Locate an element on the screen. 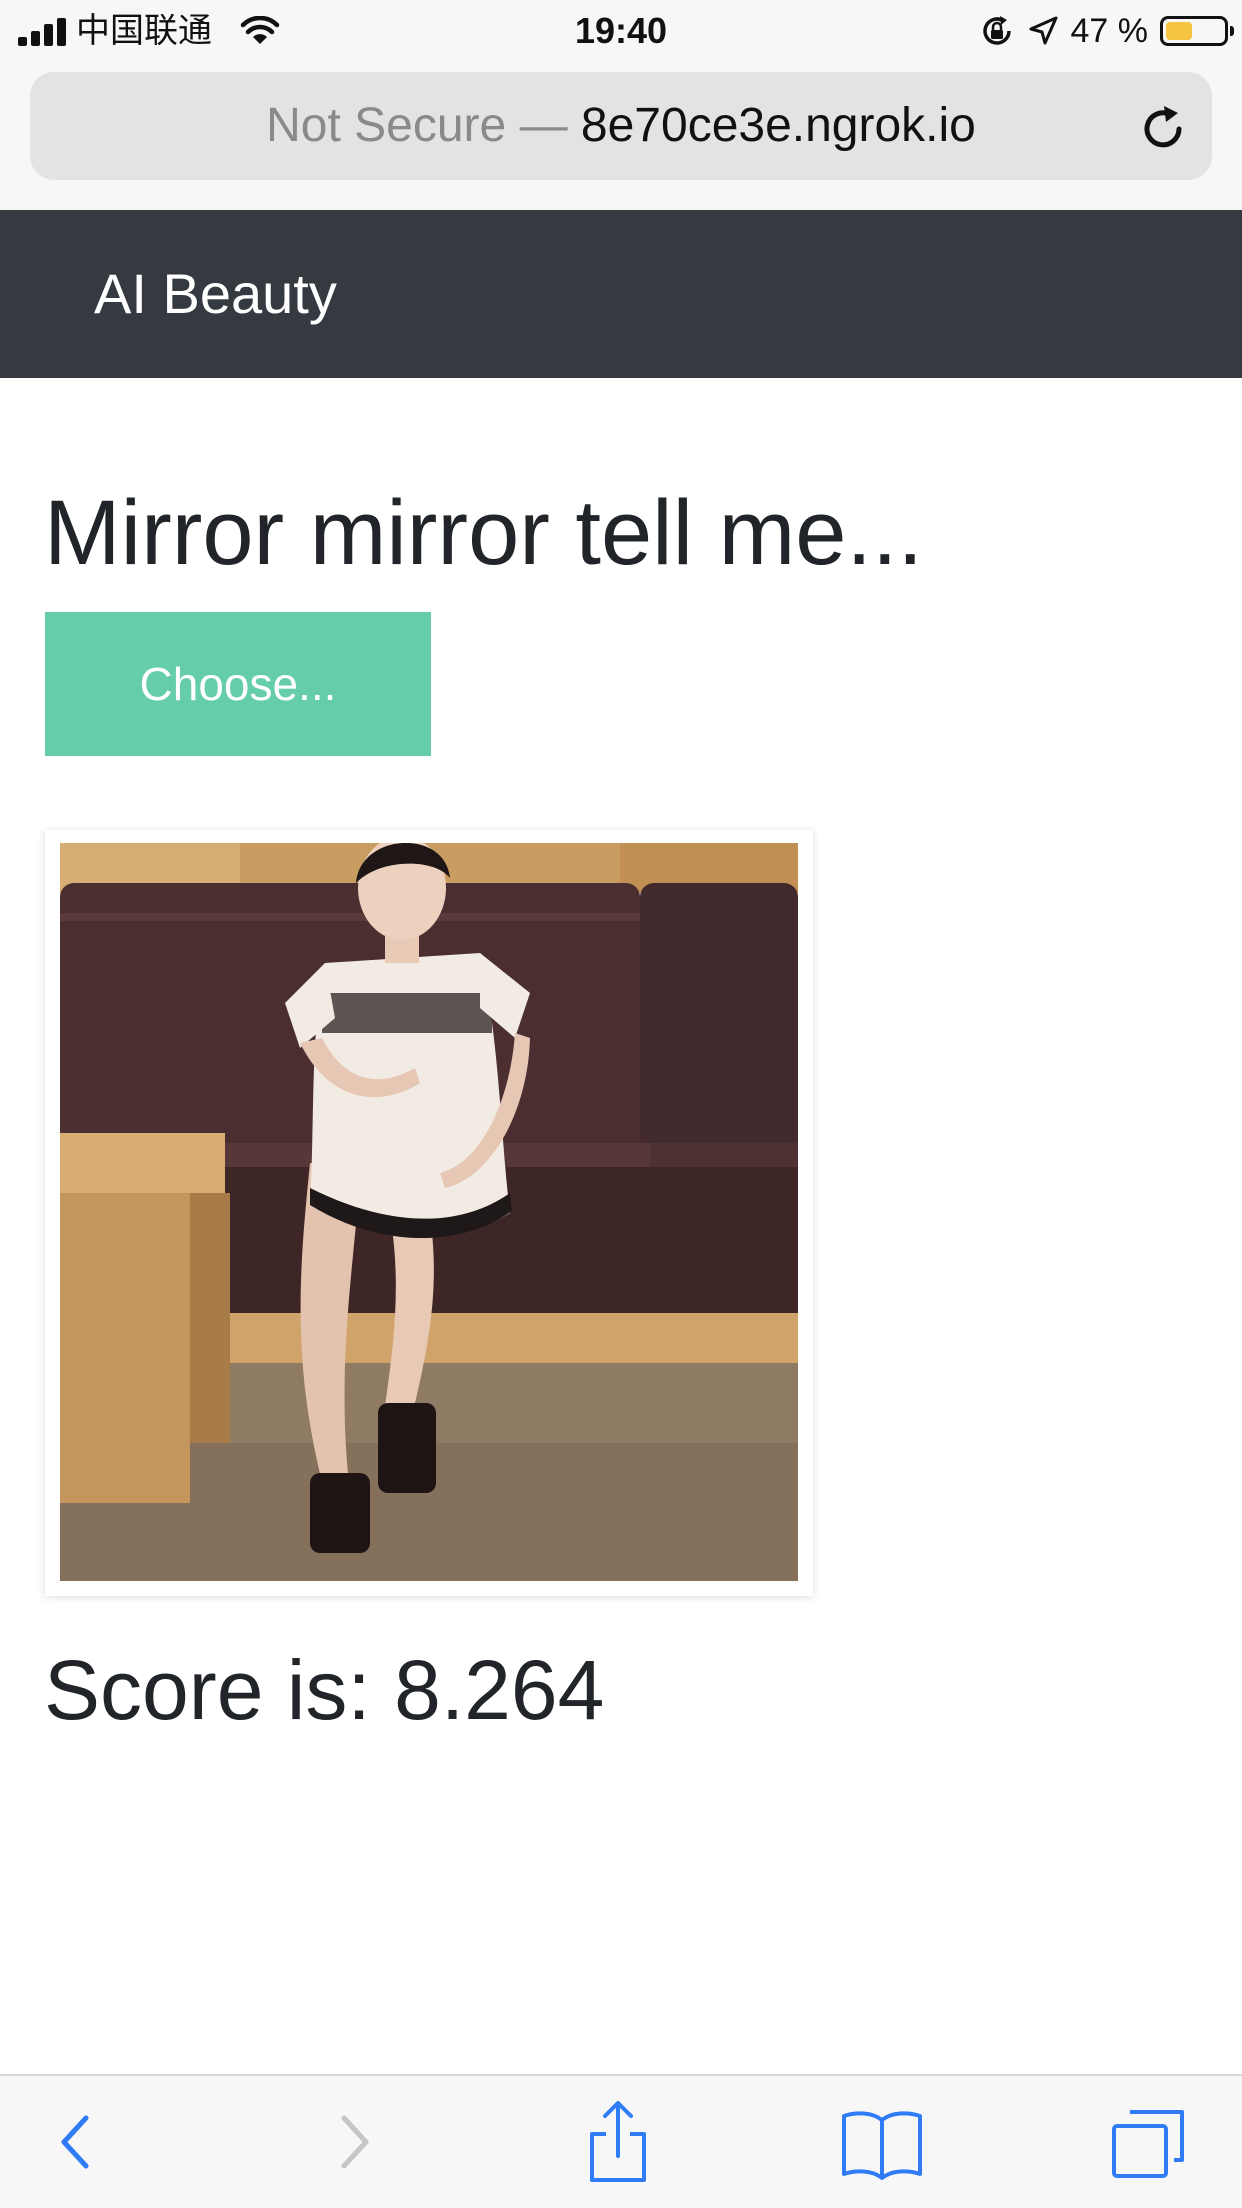  bookmarks-button is located at coordinates (882, 2142).